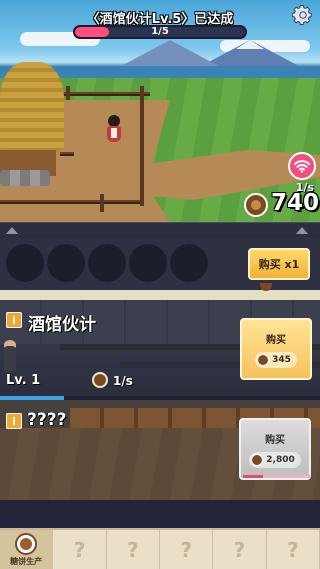  What do you see at coordinates (10, 359) in the screenshot?
I see `worker-sprite` at bounding box center [10, 359].